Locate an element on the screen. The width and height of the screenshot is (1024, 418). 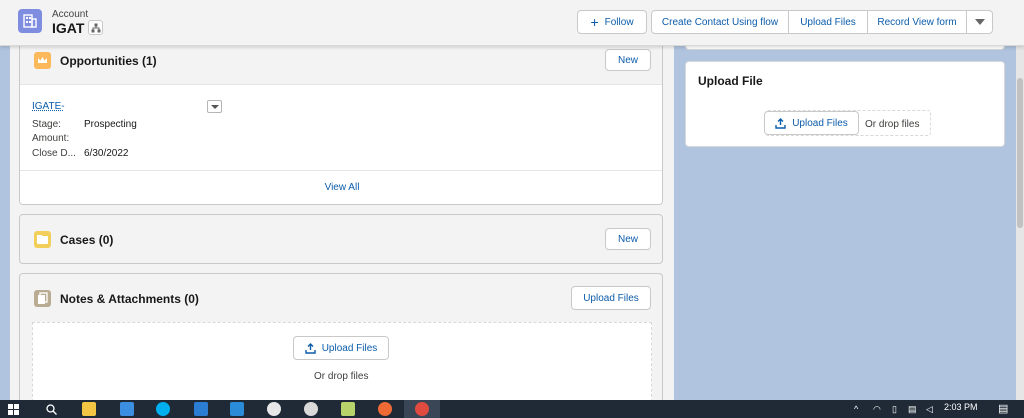
opportunities-card-header: Opportunities (1) New is located at coordinates (341, 65).